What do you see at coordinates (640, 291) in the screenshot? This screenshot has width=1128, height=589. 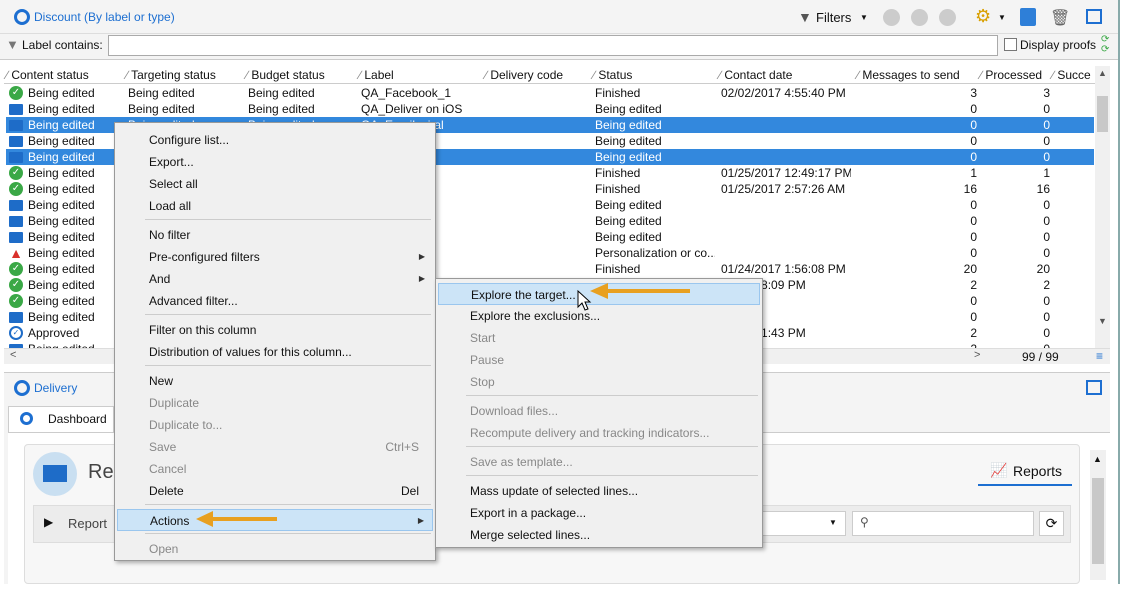 I see `arrow-explore-target` at bounding box center [640, 291].